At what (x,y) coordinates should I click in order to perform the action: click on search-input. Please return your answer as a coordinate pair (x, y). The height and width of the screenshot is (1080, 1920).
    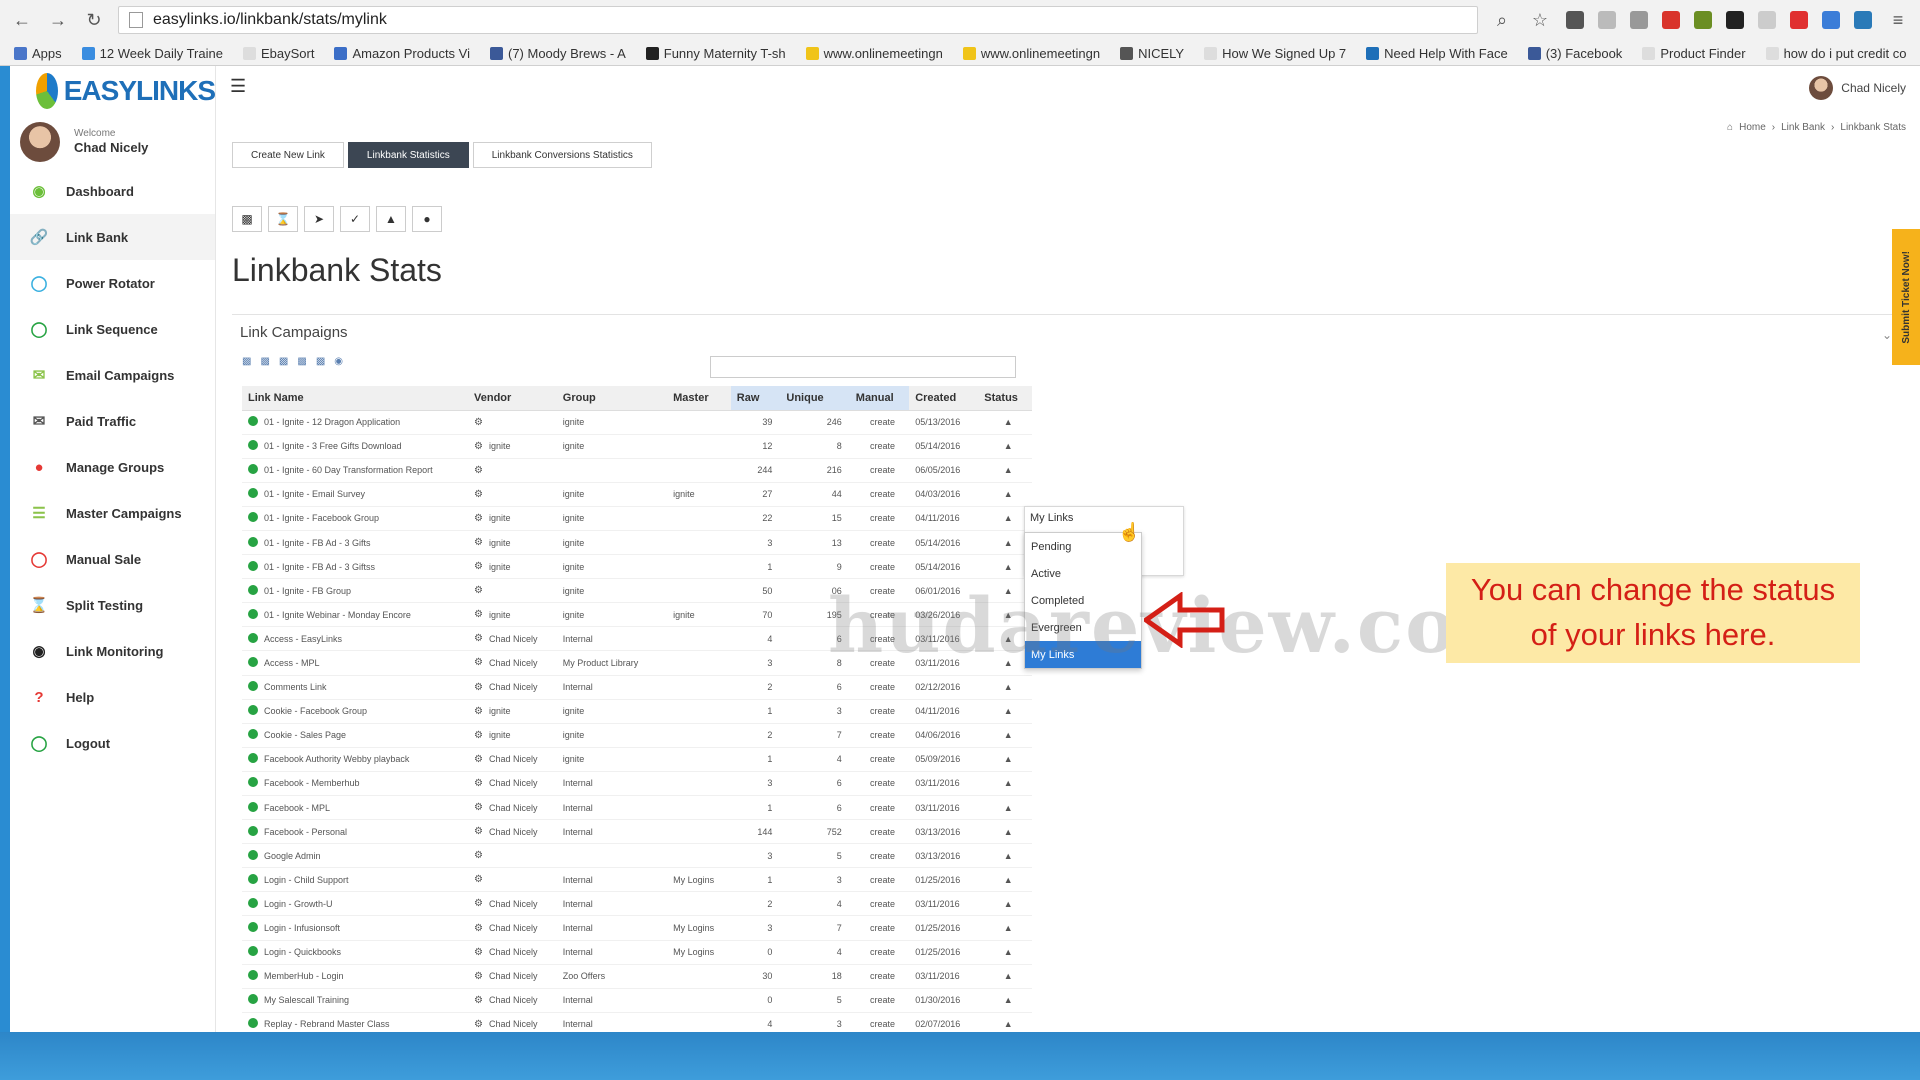
    Looking at the image, I should click on (863, 367).